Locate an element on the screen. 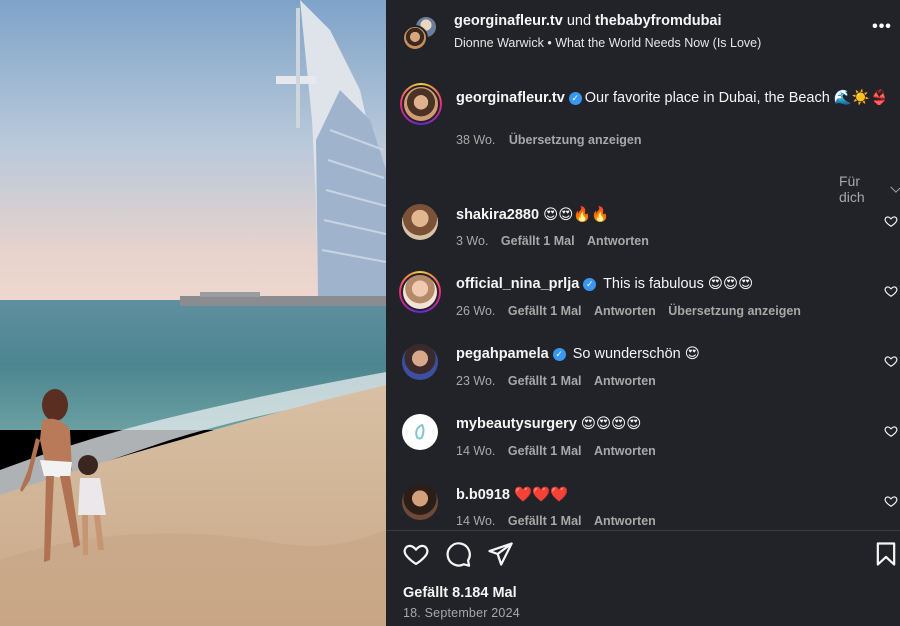 The image size is (900, 626). caption-age: 38 Wo. is located at coordinates (476, 140).